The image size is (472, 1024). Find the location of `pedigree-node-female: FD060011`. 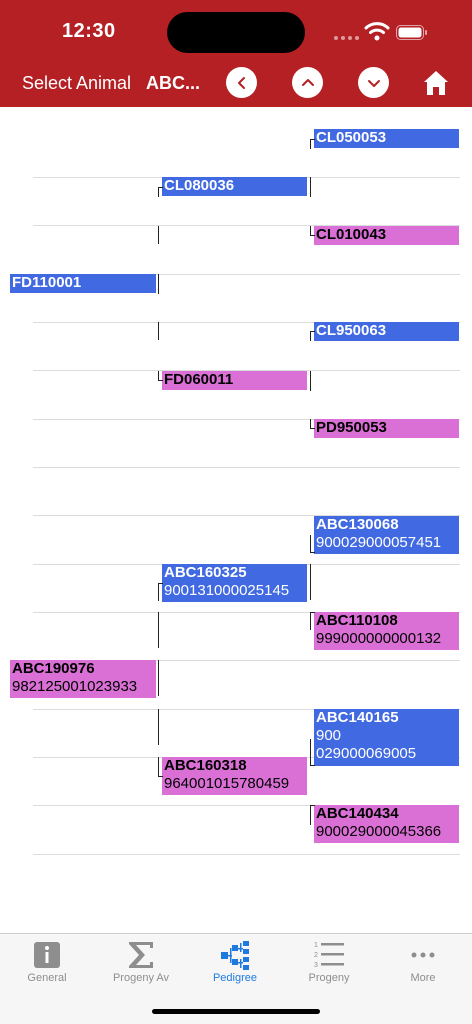

pedigree-node-female: FD060011 is located at coordinates (234, 380).